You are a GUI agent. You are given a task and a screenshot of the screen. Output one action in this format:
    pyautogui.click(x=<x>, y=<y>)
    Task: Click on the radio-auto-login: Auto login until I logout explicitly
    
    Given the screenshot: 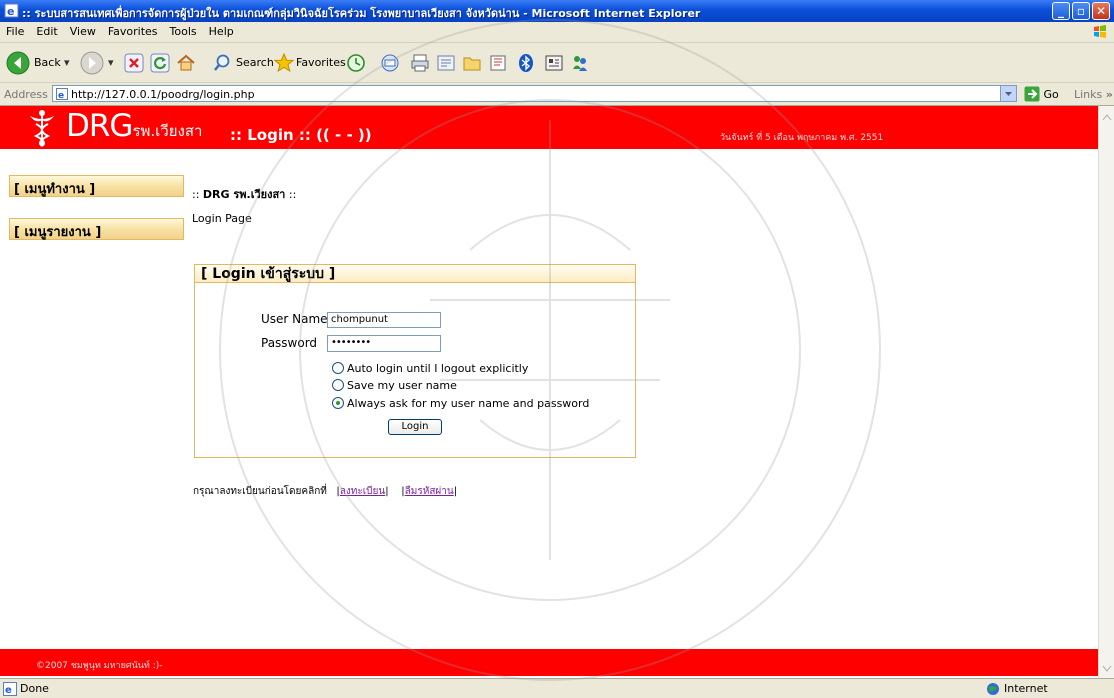 What is the action you would take?
    pyautogui.click(x=430, y=368)
    